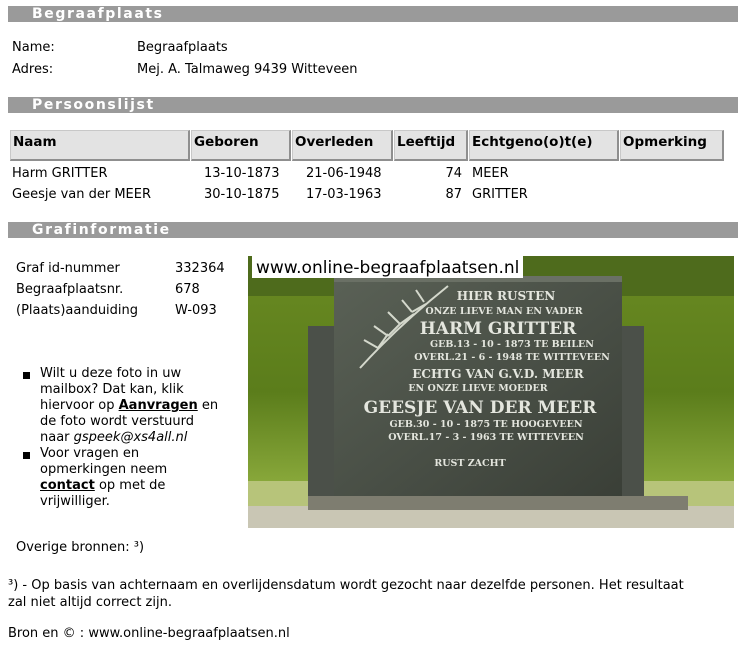  I want to click on email-address: gspeek@xs4all.nl, so click(130, 437).